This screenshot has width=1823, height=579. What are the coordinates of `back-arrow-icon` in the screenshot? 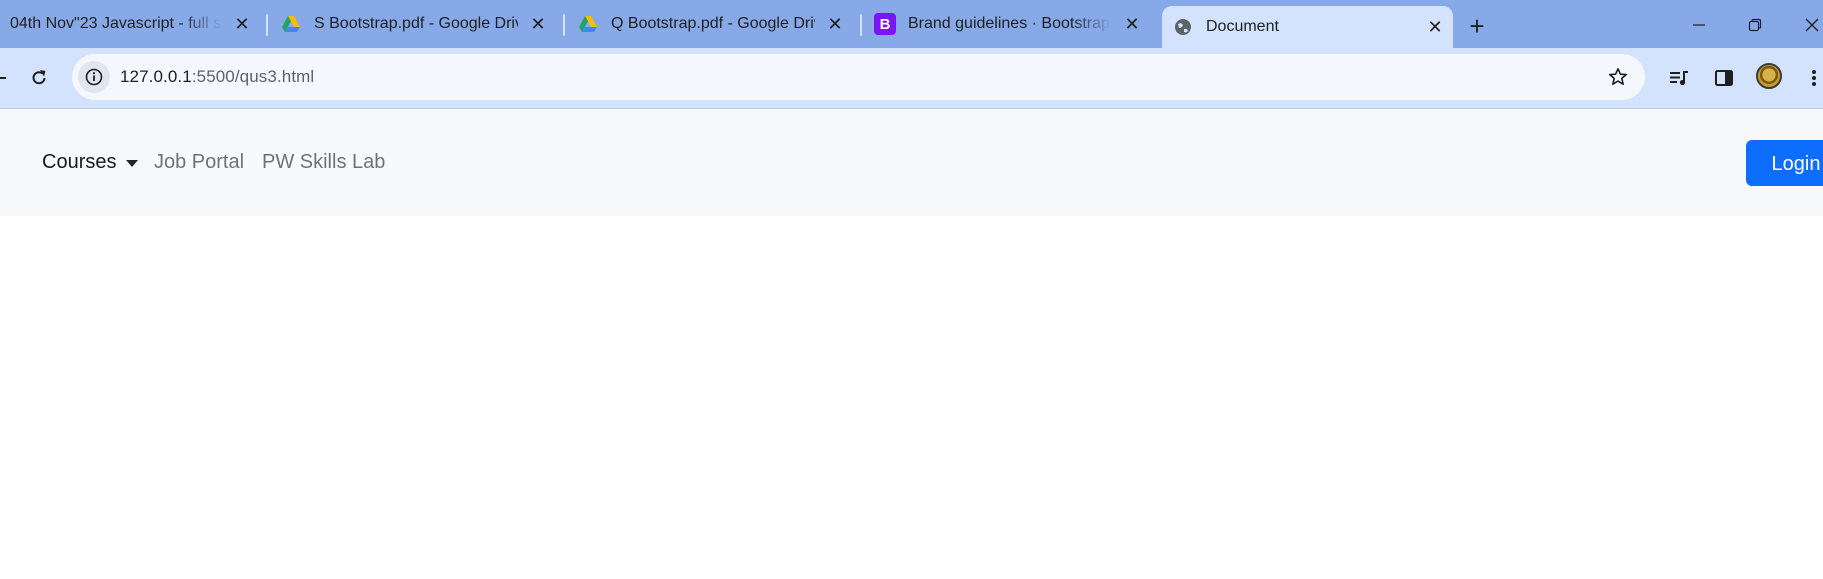 It's located at (3, 78).